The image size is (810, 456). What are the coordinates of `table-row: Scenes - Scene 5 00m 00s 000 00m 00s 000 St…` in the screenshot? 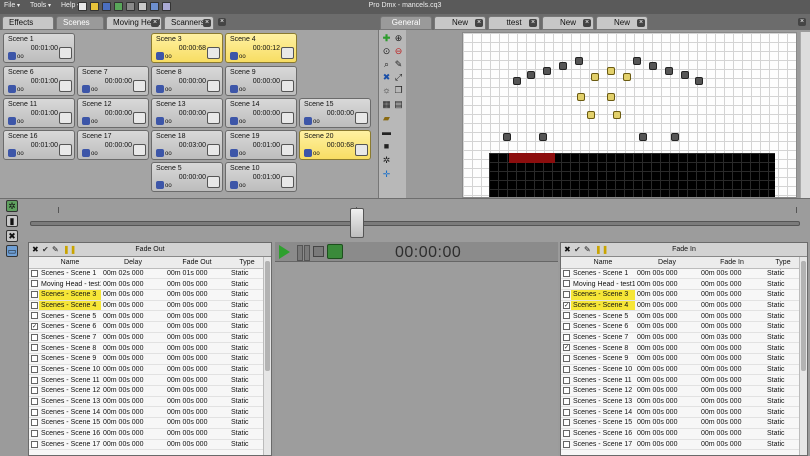 It's located at (147, 316).